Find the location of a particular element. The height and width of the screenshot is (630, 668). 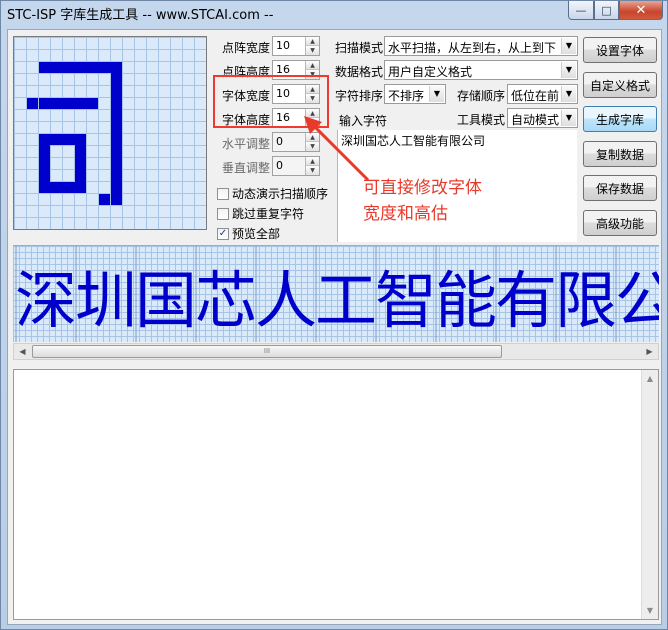

minimize-button: — is located at coordinates (581, 10).